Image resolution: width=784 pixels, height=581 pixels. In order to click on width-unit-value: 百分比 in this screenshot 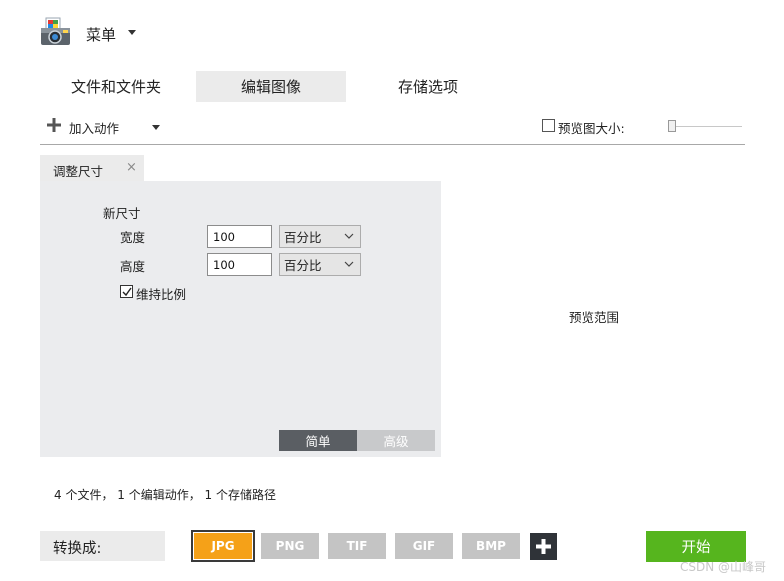, I will do `click(303, 237)`.